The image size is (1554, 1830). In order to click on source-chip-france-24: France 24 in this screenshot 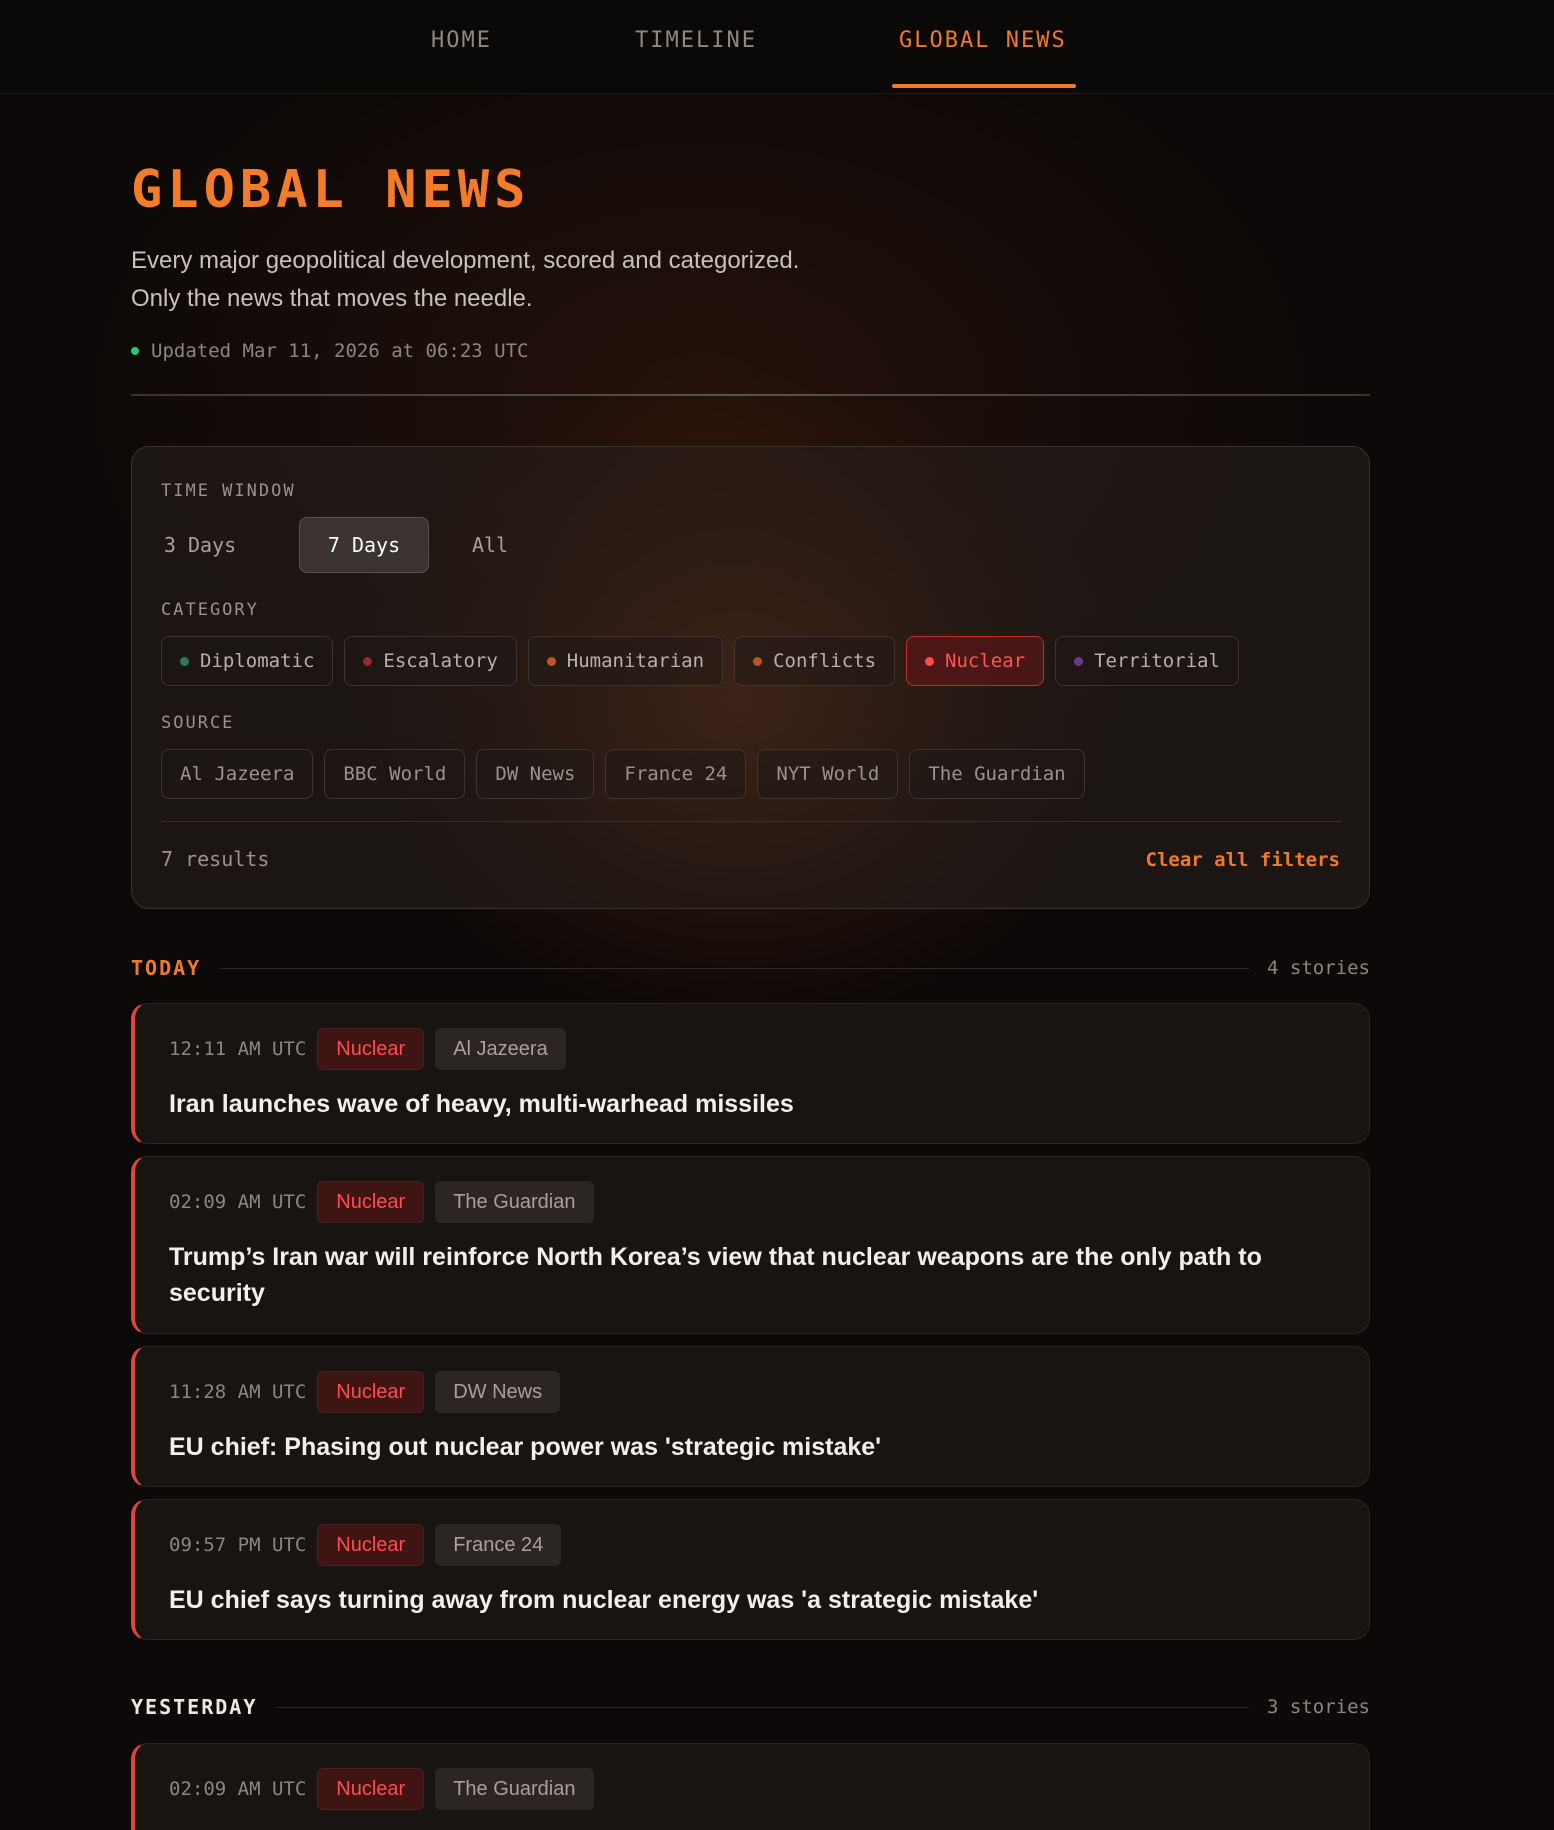, I will do `click(676, 774)`.